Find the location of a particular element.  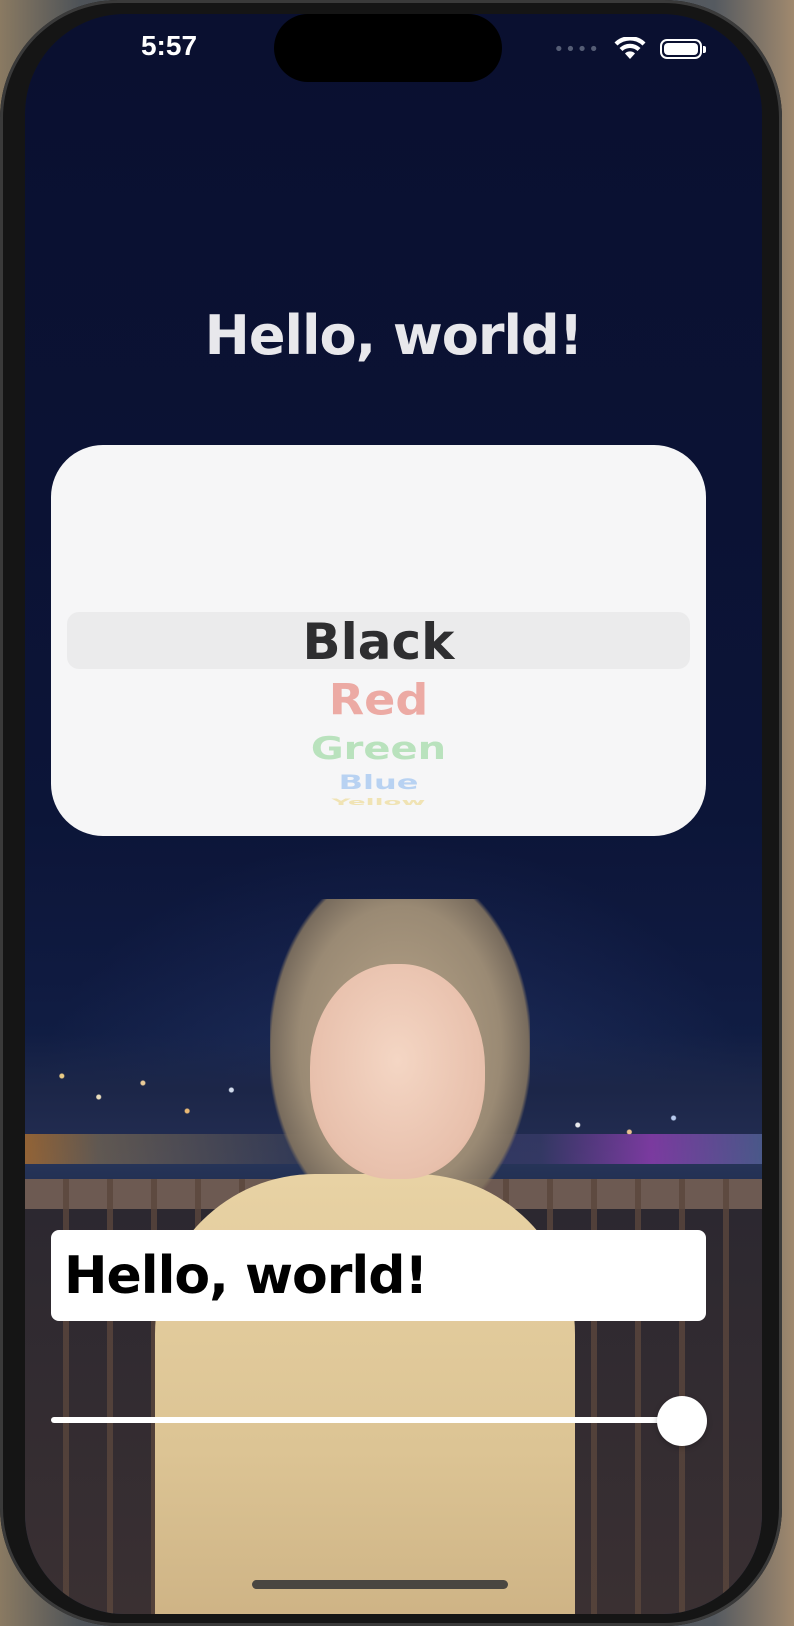

battery-icon is located at coordinates (683, 49).